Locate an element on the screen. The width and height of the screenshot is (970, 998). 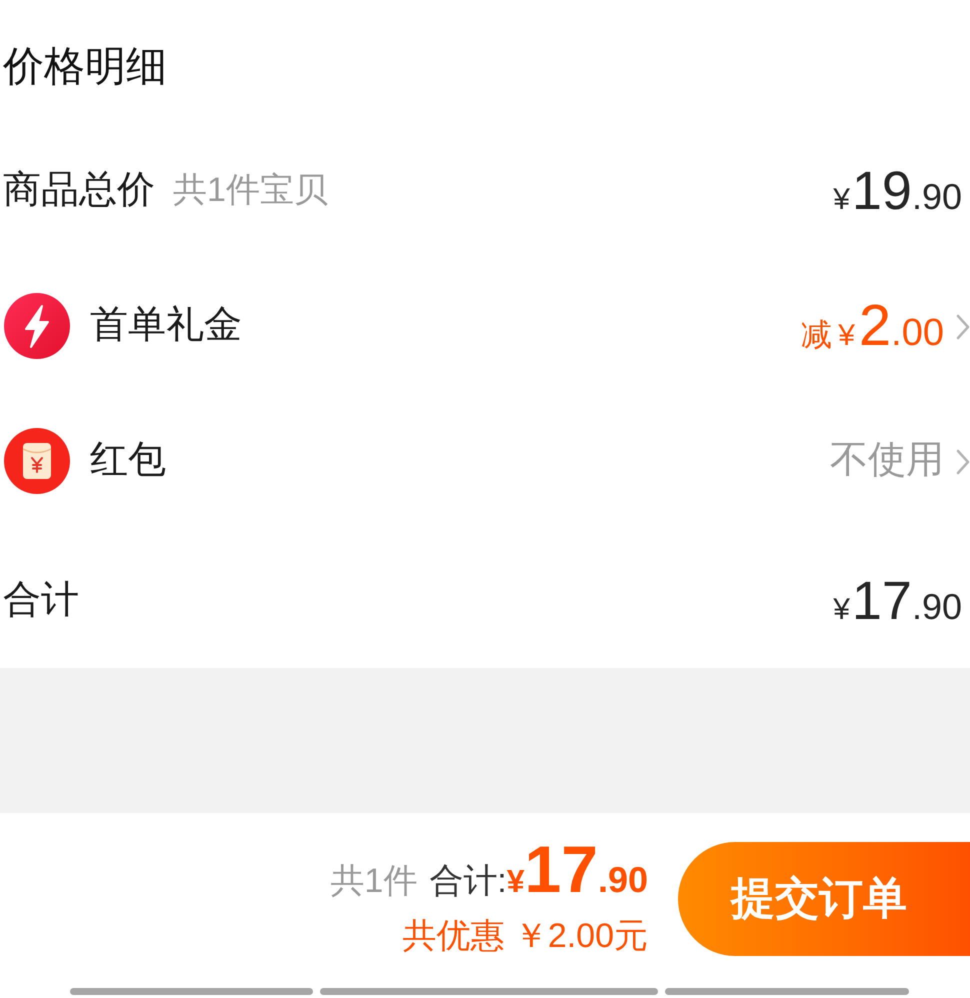
item-count: 共1件 is located at coordinates (374, 881).